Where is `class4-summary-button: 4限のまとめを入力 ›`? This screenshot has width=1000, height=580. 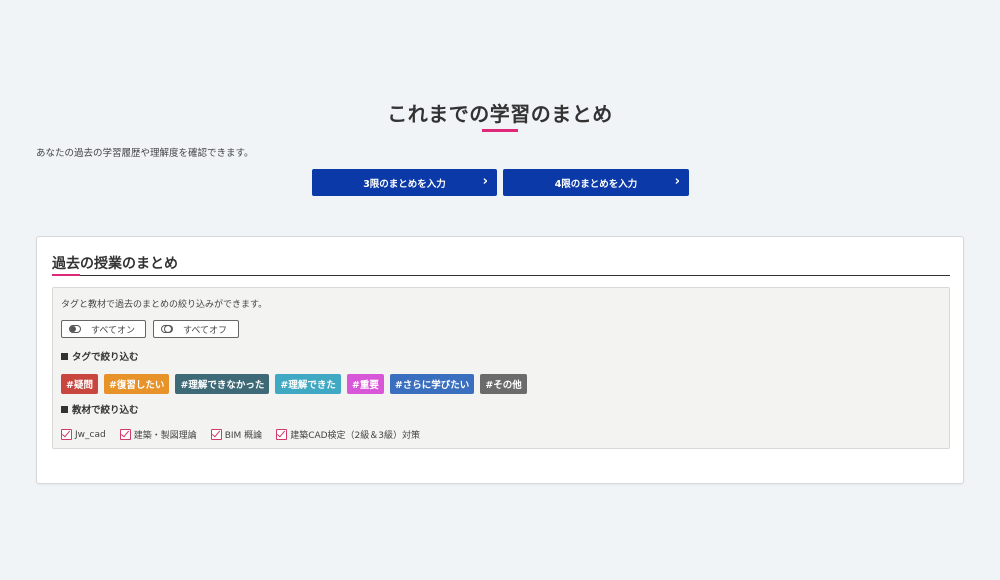 class4-summary-button: 4限のまとめを入力 › is located at coordinates (596, 182).